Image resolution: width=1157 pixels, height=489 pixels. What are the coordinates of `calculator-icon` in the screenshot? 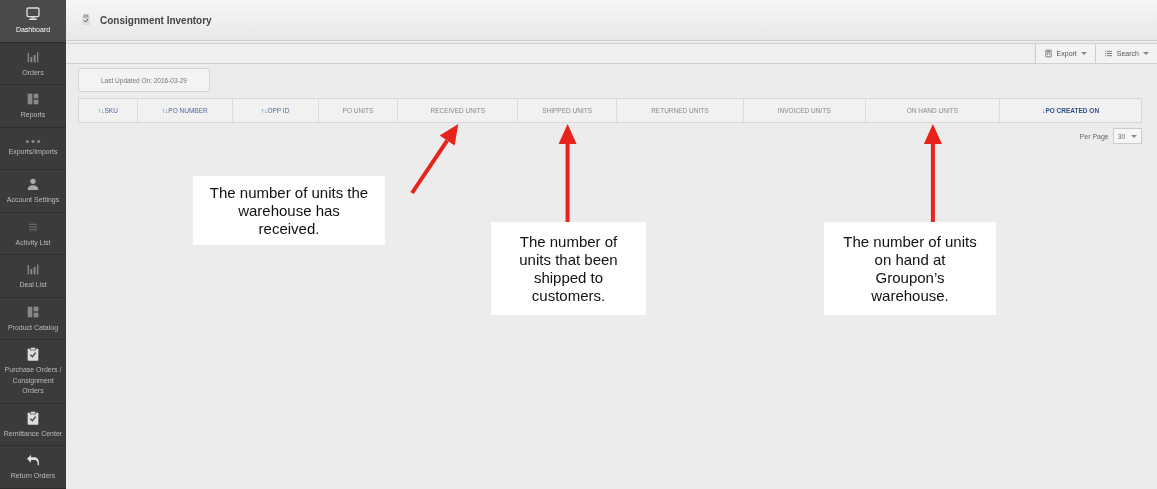 It's located at (1048, 53).